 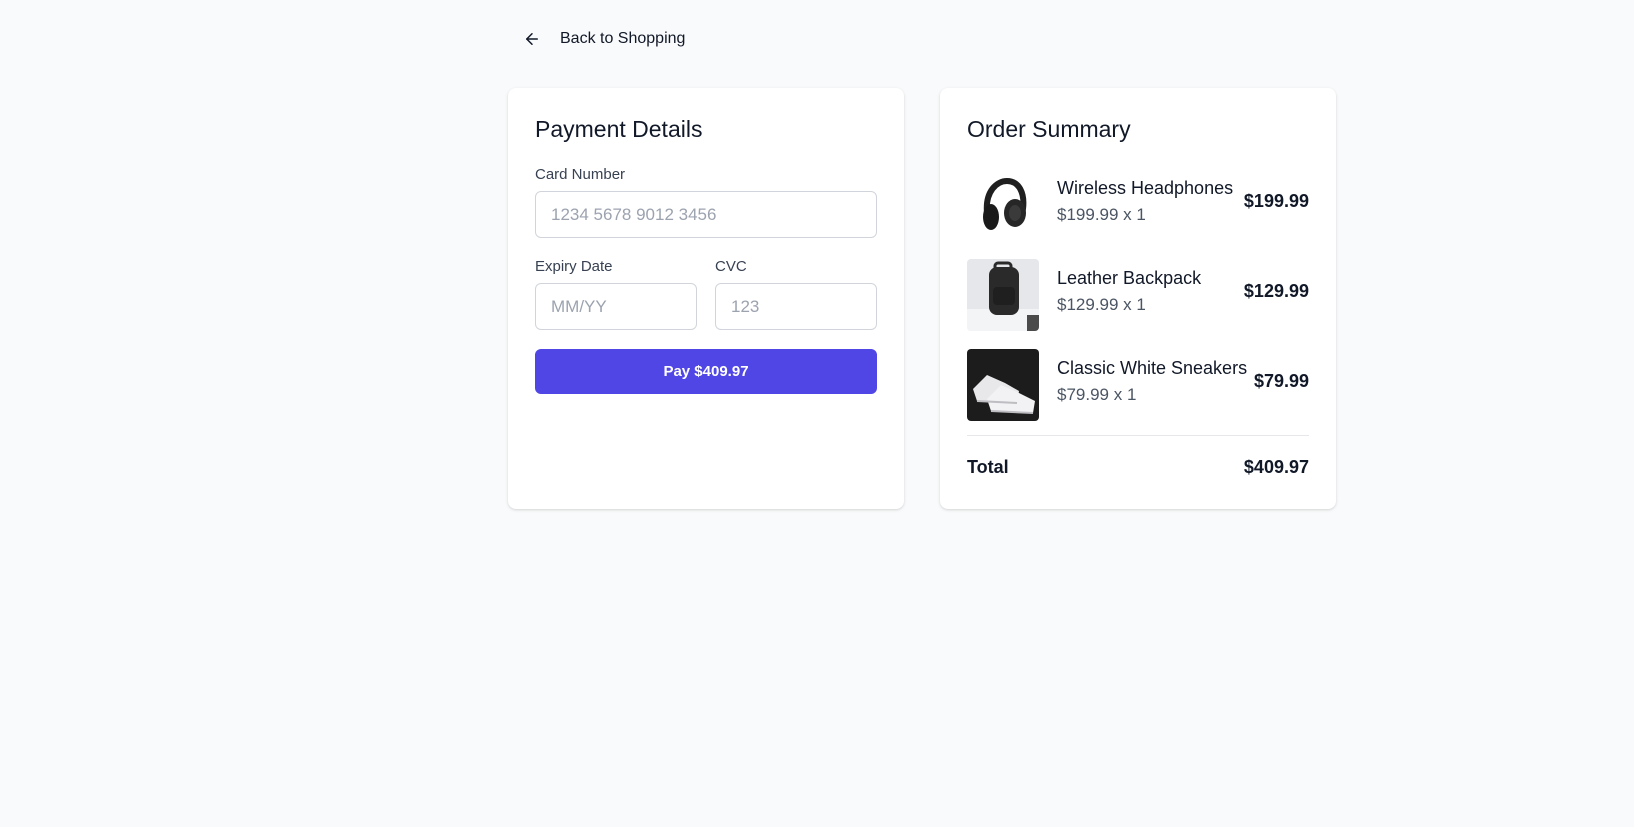 I want to click on item-name: Leather Backpack, so click(x=1129, y=278).